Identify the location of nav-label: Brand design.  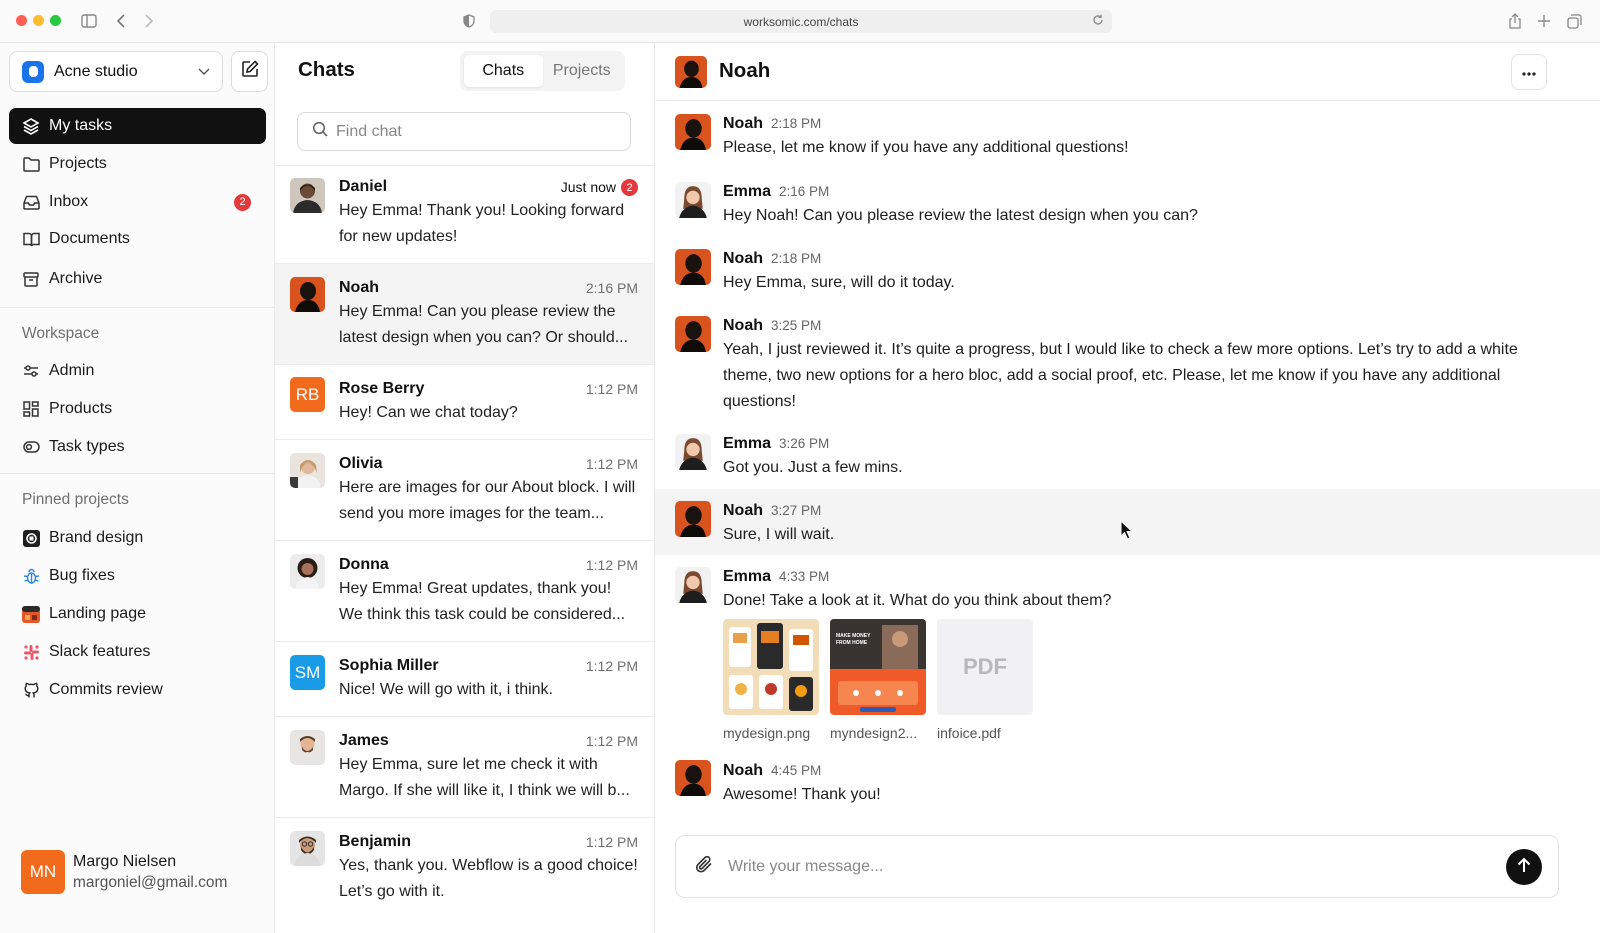
(96, 537).